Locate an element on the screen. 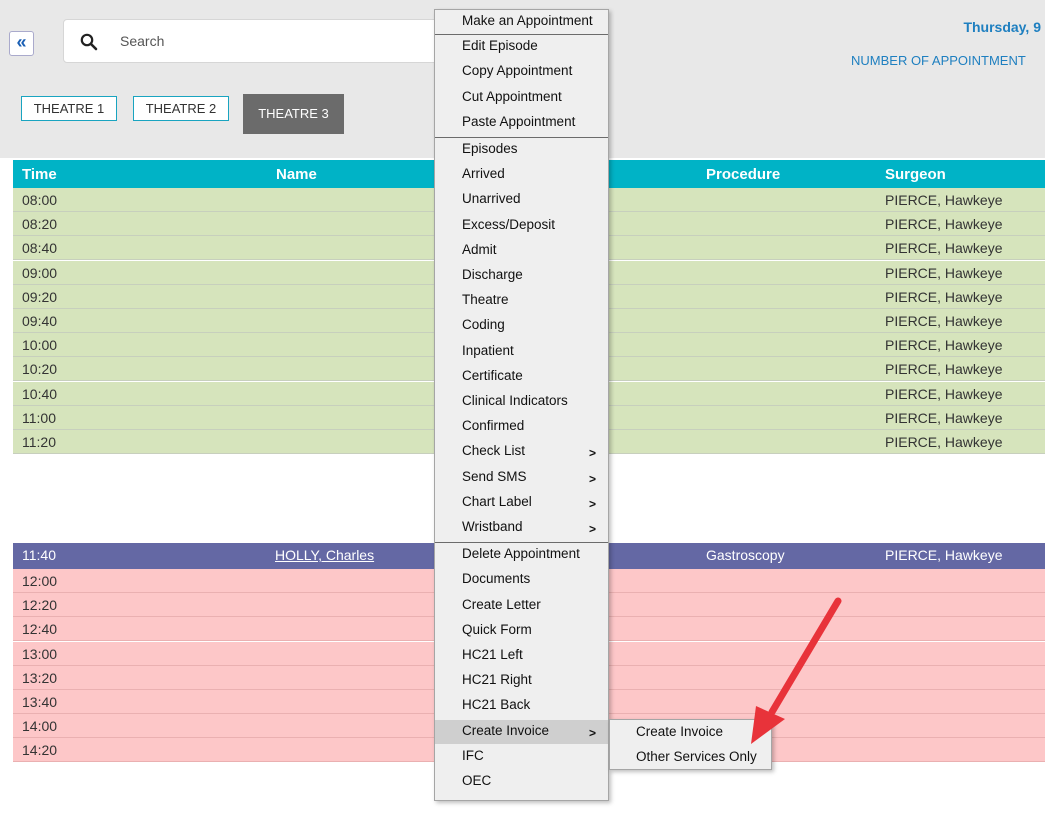  menu-item-inpatient: Inpatient is located at coordinates (521, 352).